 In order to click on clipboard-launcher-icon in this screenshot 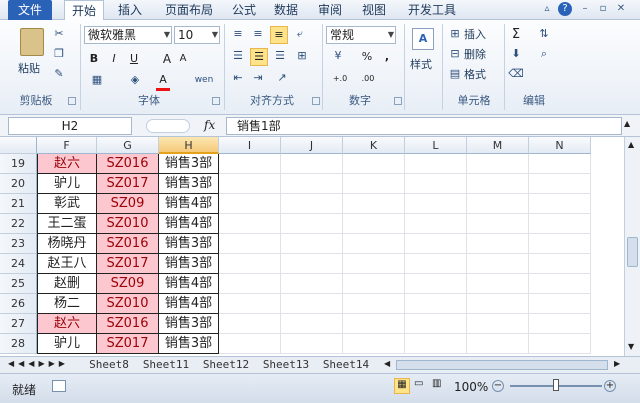, I will do `click(72, 101)`.